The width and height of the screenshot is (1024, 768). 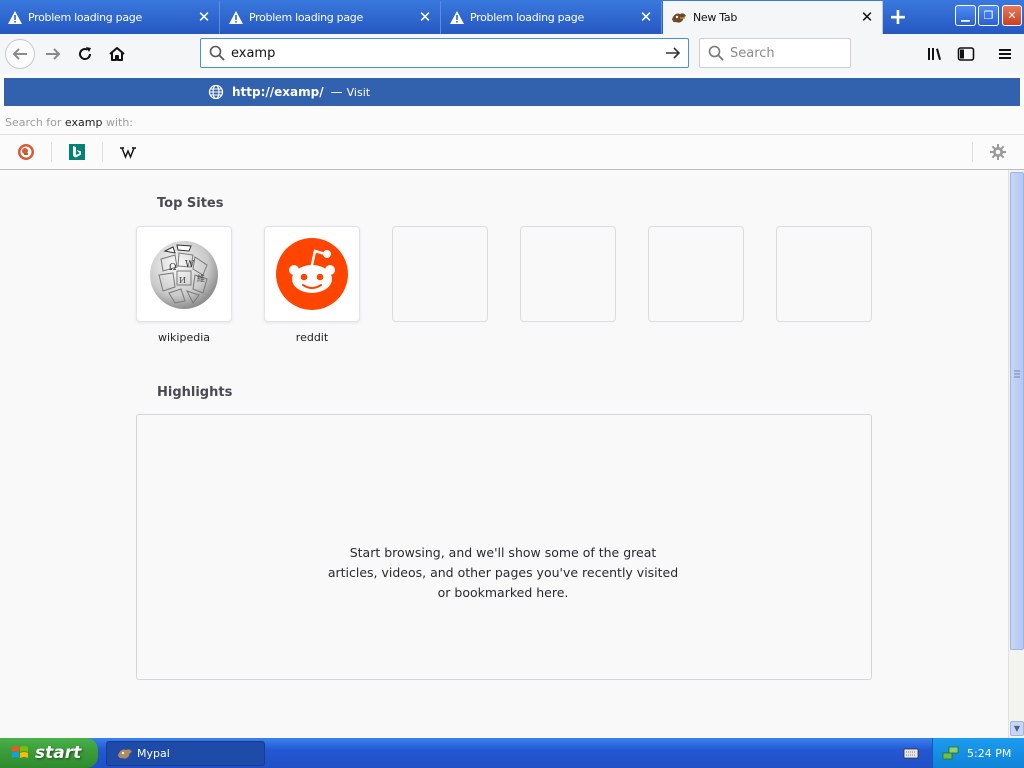 I want to click on top-site-label: reddit, so click(x=312, y=337).